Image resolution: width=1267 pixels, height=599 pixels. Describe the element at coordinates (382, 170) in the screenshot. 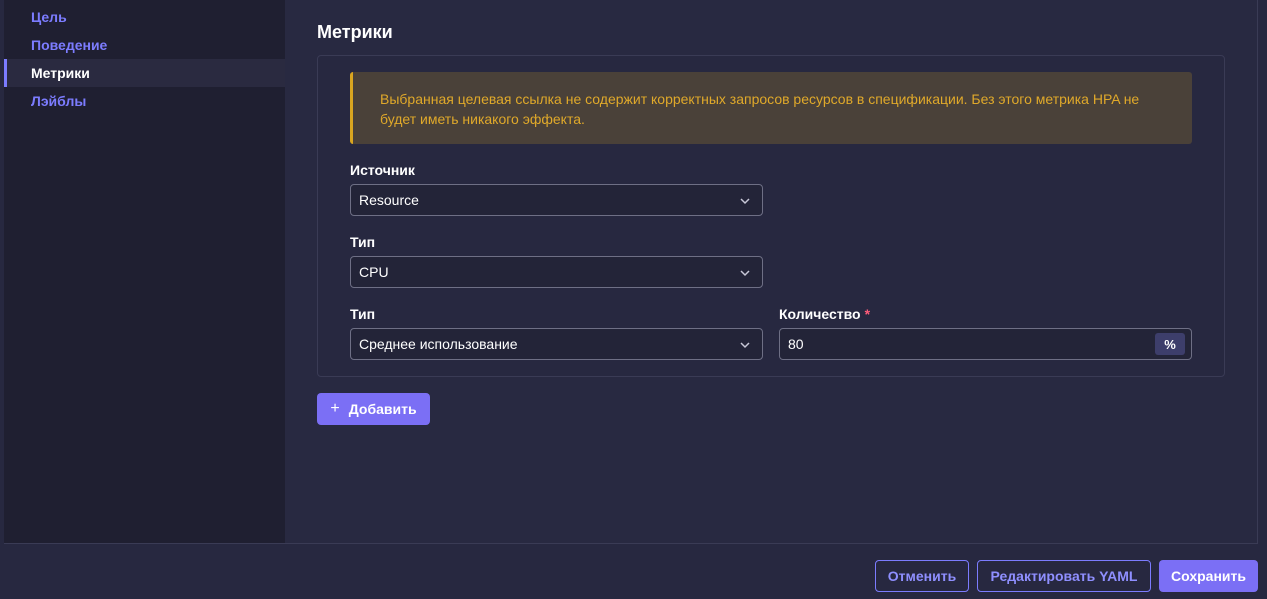

I see `source-label: Источник` at that location.